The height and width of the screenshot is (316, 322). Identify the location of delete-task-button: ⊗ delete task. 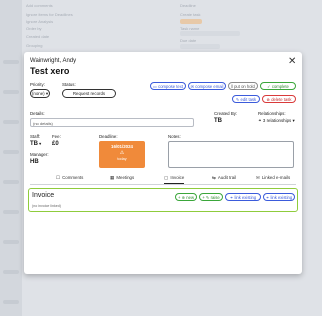
(279, 99).